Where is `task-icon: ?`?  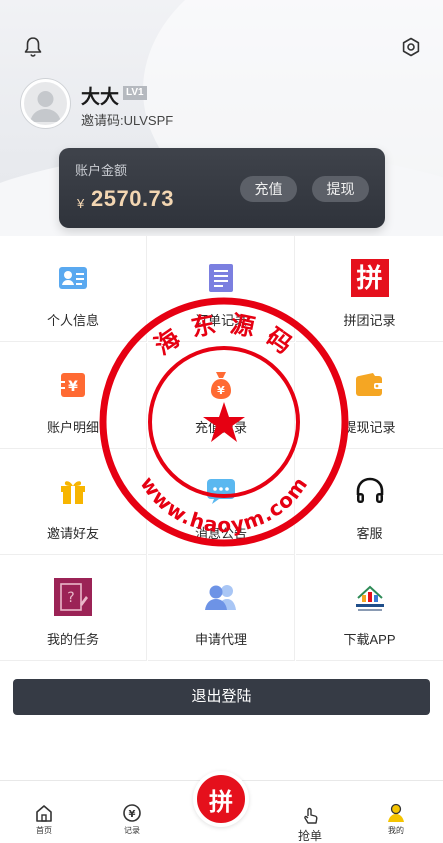
task-icon: ? is located at coordinates (73, 597).